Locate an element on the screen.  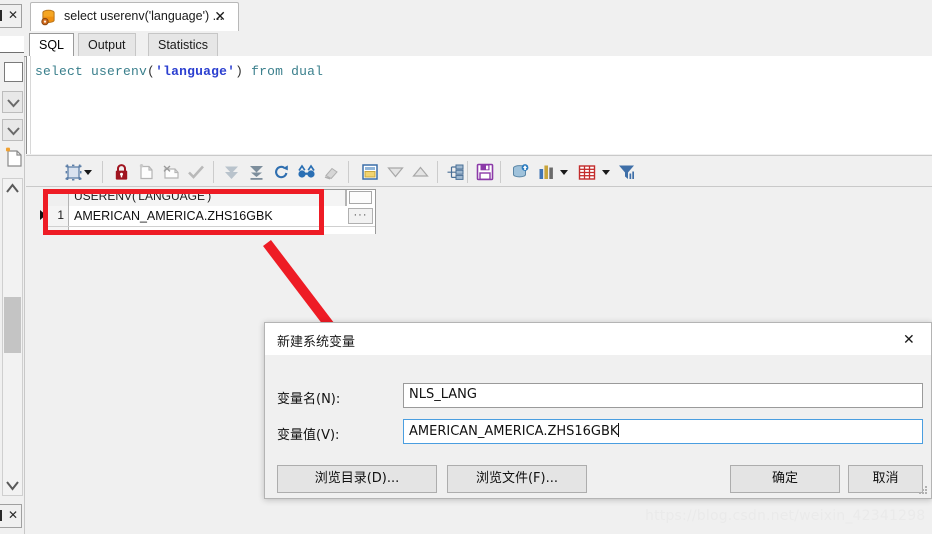
dock-panel-box is located at coordinates (13, 72).